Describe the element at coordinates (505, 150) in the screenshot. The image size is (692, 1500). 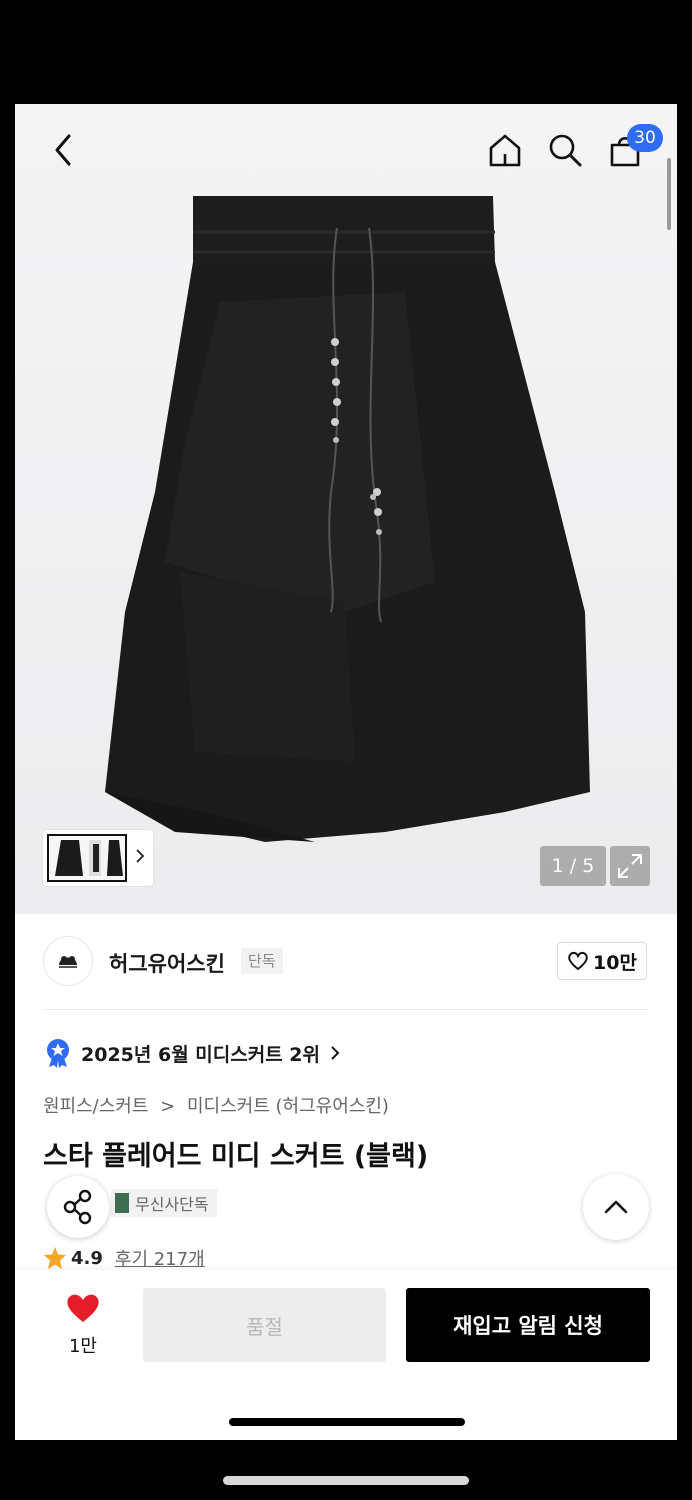
I see `home-icon` at that location.